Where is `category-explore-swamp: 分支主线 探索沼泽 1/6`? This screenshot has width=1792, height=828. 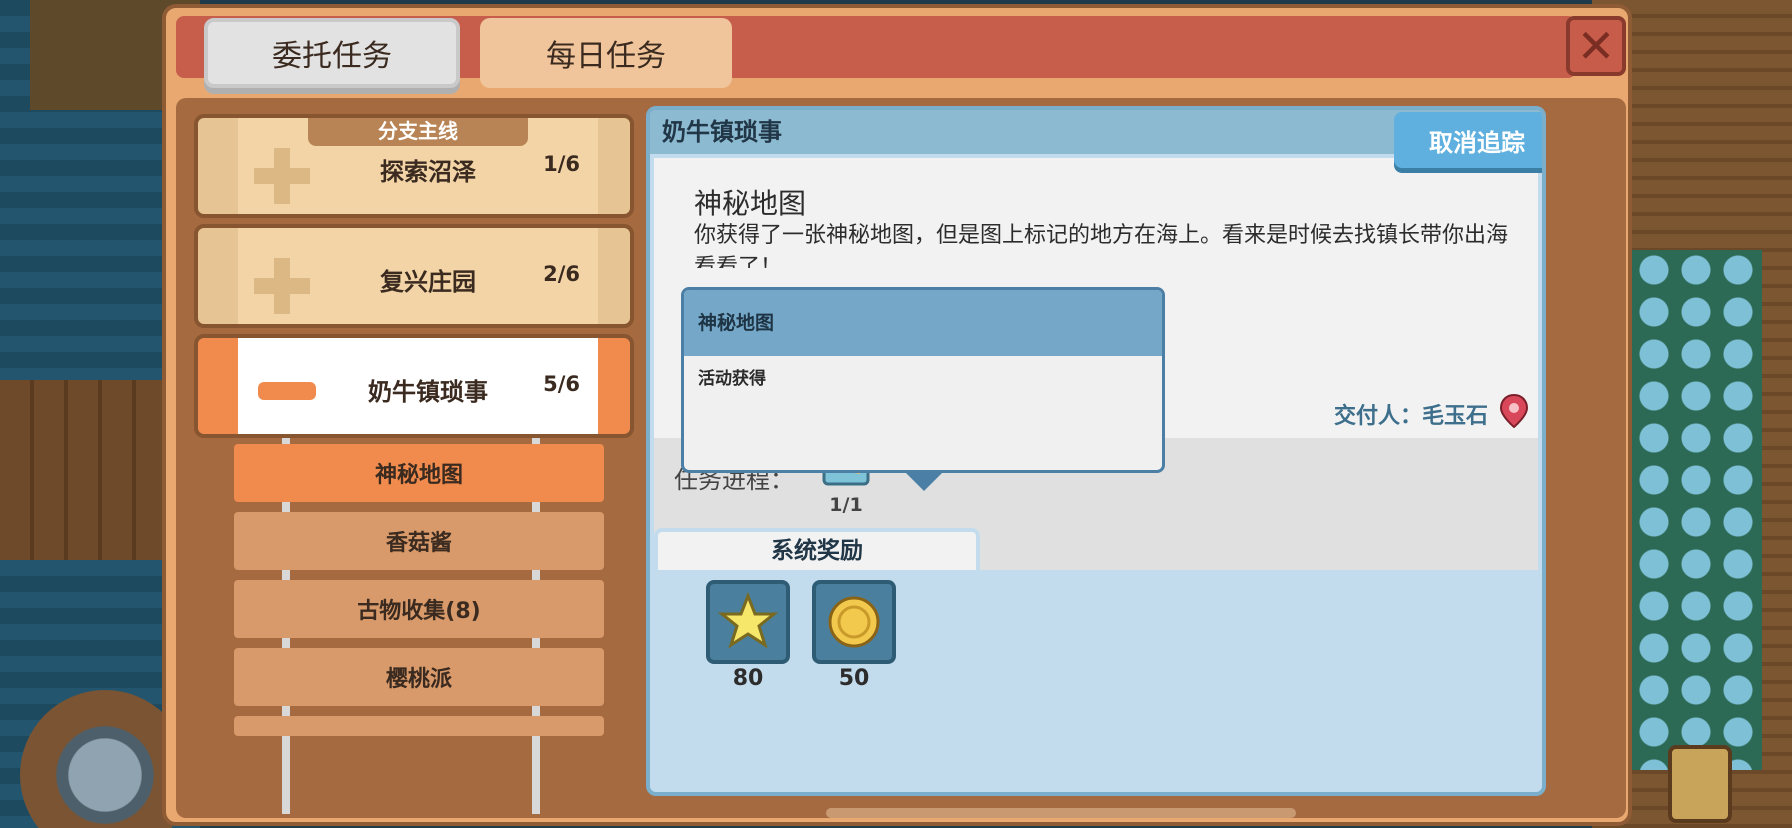
category-explore-swamp: 分支主线 探索沼泽 1/6 is located at coordinates (414, 166).